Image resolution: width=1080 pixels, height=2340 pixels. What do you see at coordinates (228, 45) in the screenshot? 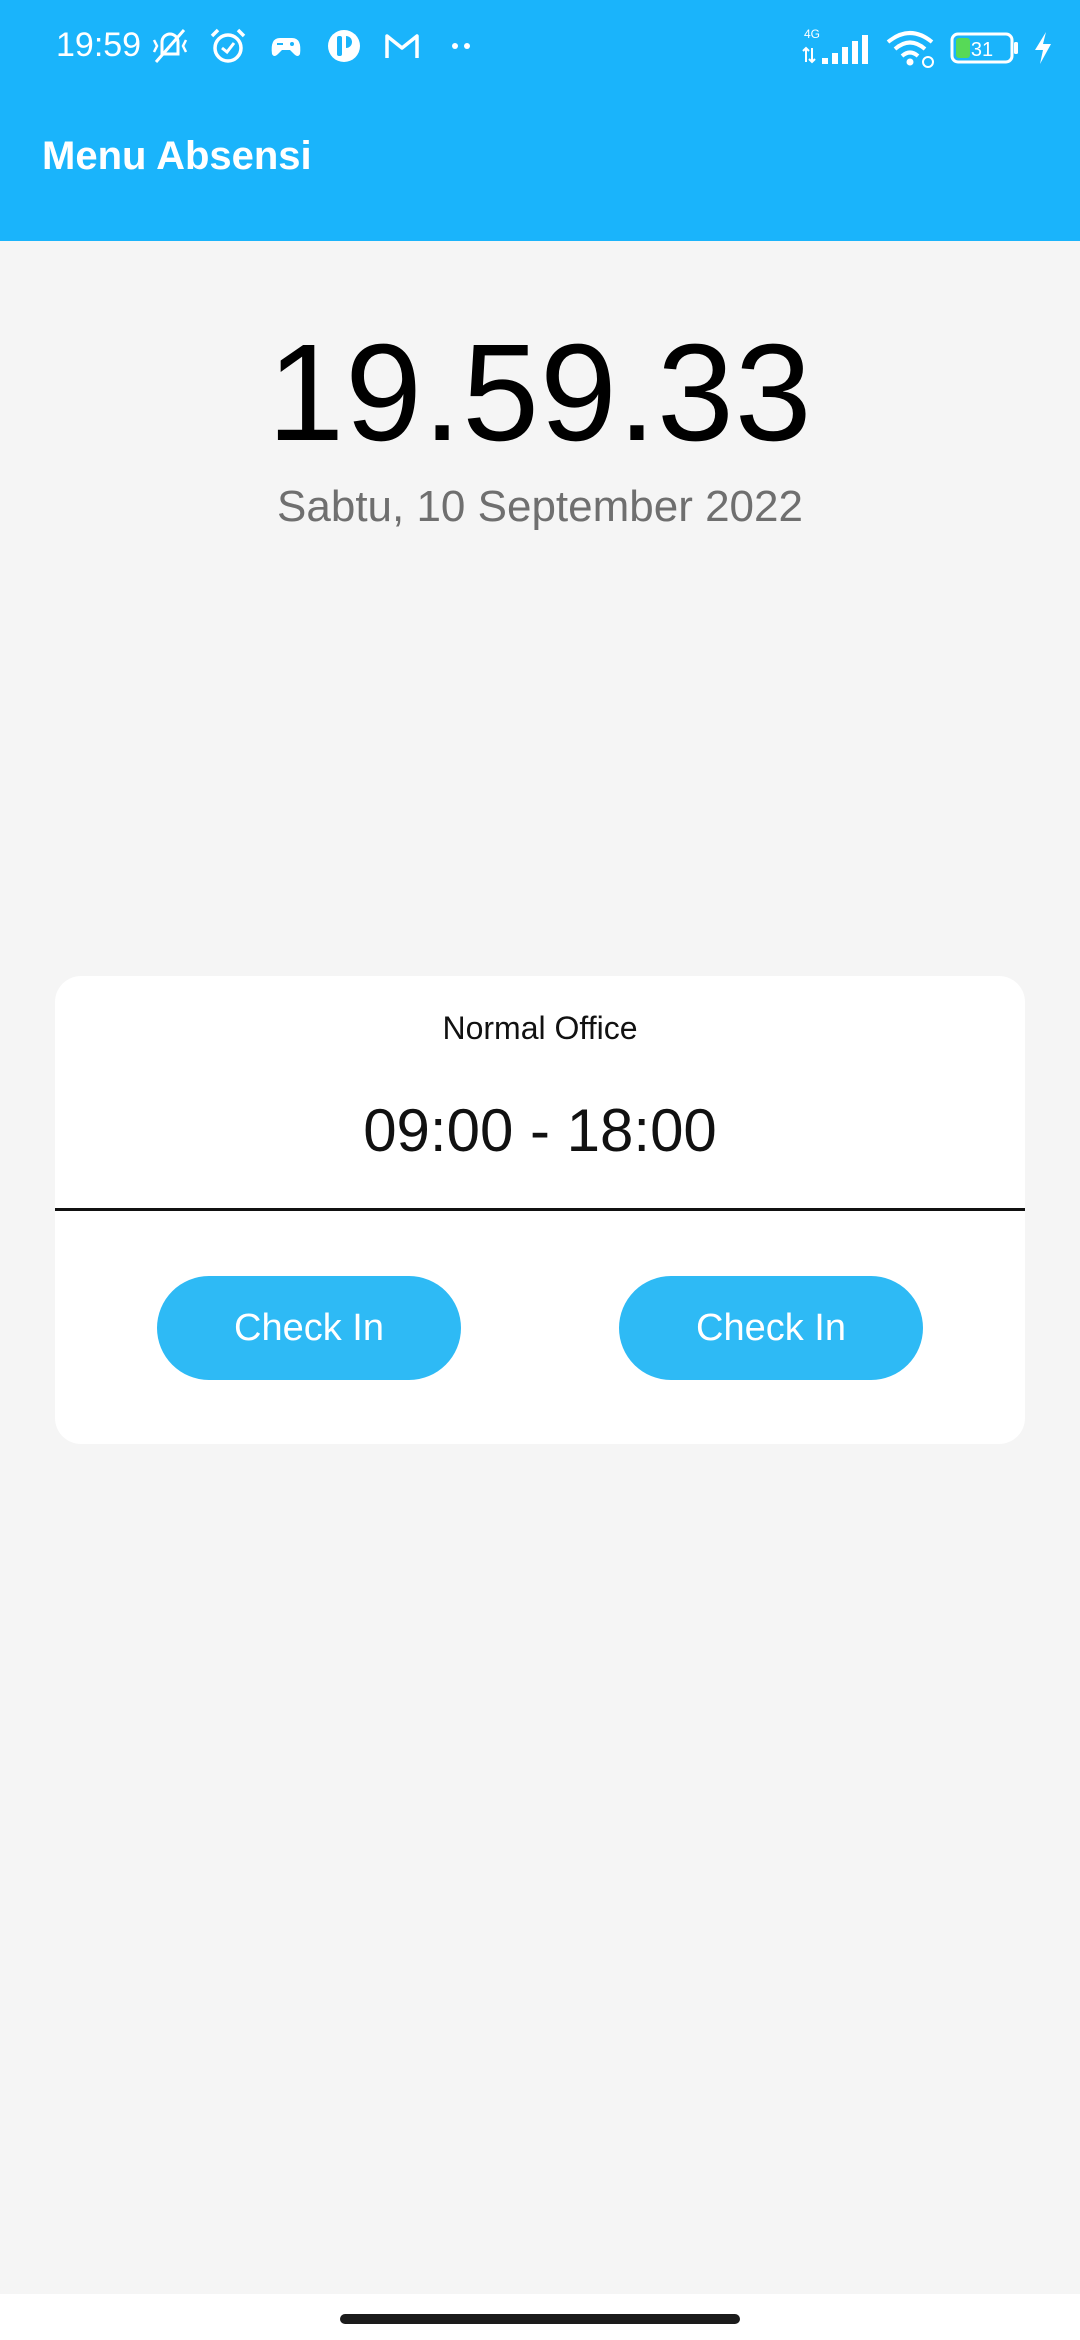
I see `alarm-icon` at bounding box center [228, 45].